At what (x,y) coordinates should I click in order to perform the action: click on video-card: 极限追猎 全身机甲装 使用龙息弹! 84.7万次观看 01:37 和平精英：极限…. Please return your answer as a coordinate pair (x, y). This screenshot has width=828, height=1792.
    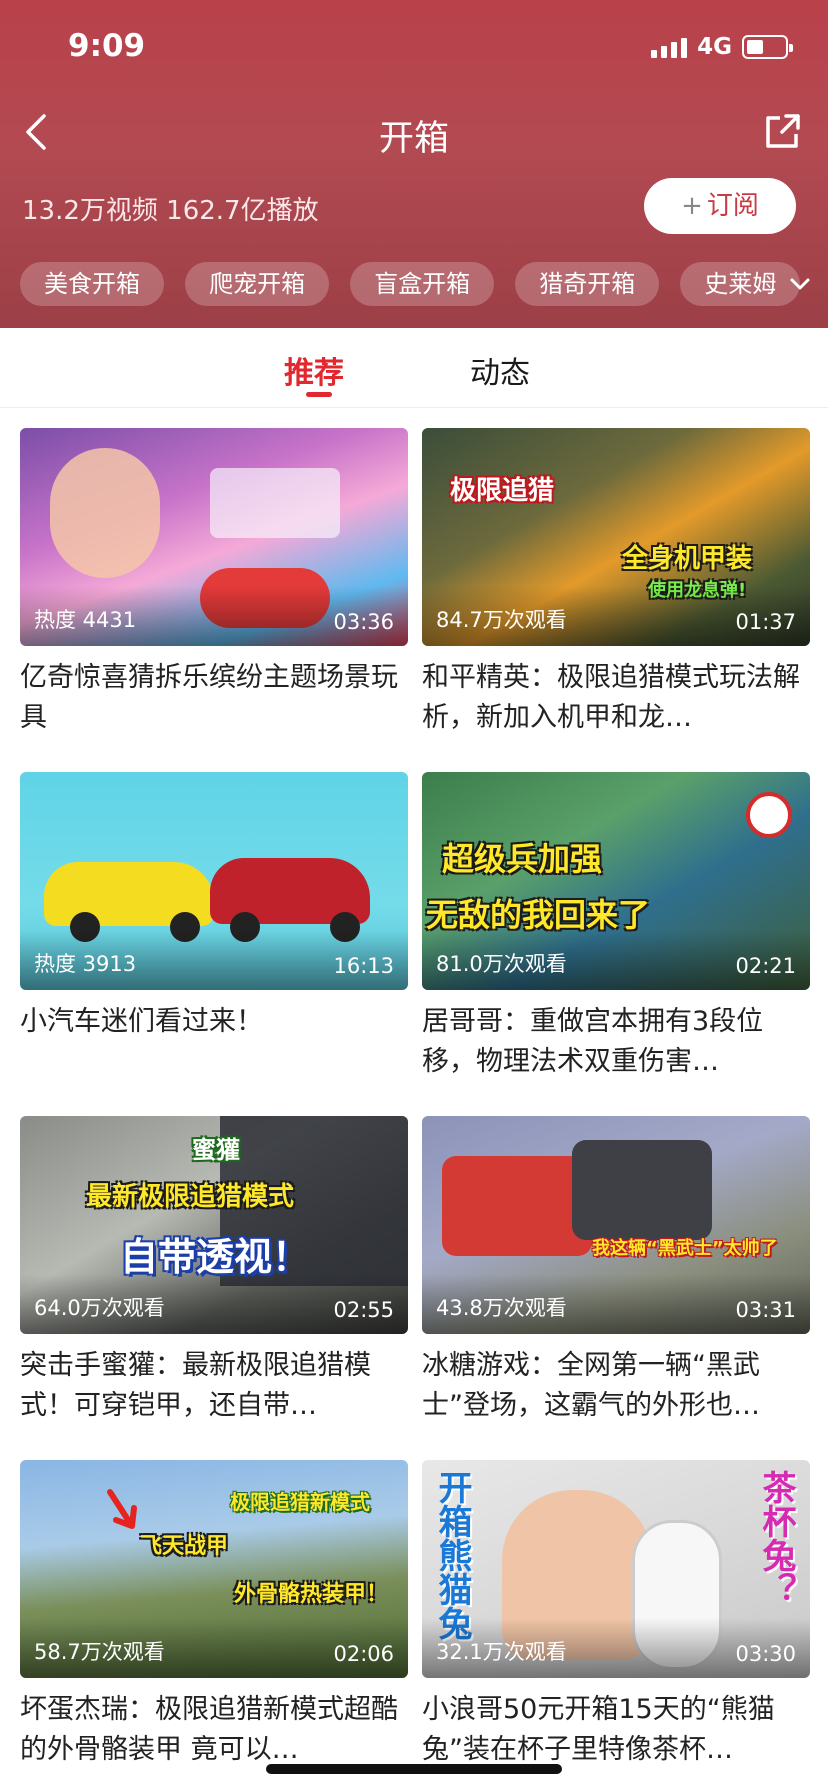
    Looking at the image, I should click on (616, 593).